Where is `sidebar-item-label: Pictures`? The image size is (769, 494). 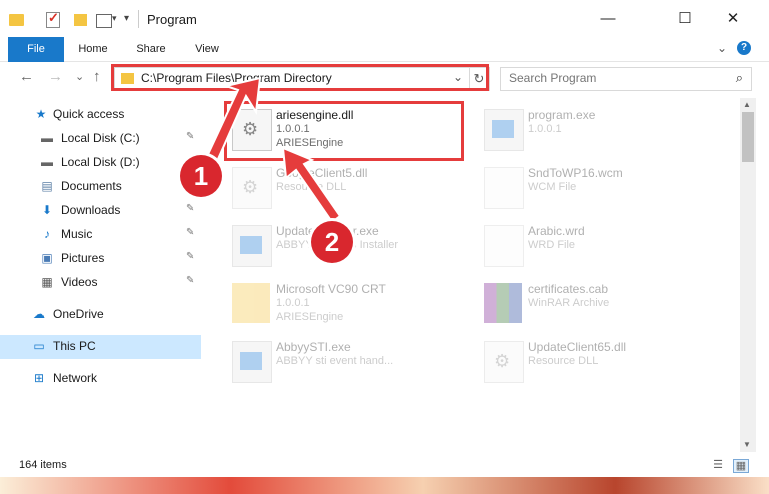
sidebar-item-label: Pictures is located at coordinates (83, 258).